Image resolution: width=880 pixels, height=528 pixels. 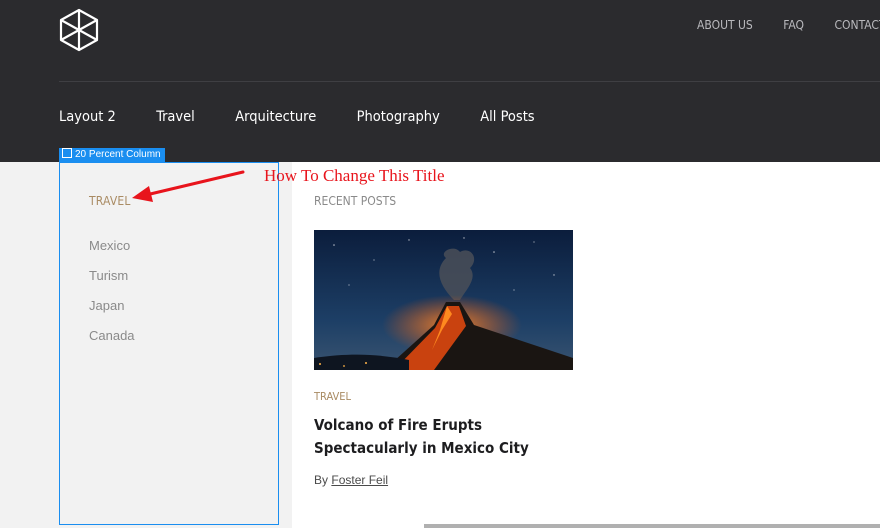 I want to click on recent-posts-title: RECENT POSTS, so click(x=355, y=201).